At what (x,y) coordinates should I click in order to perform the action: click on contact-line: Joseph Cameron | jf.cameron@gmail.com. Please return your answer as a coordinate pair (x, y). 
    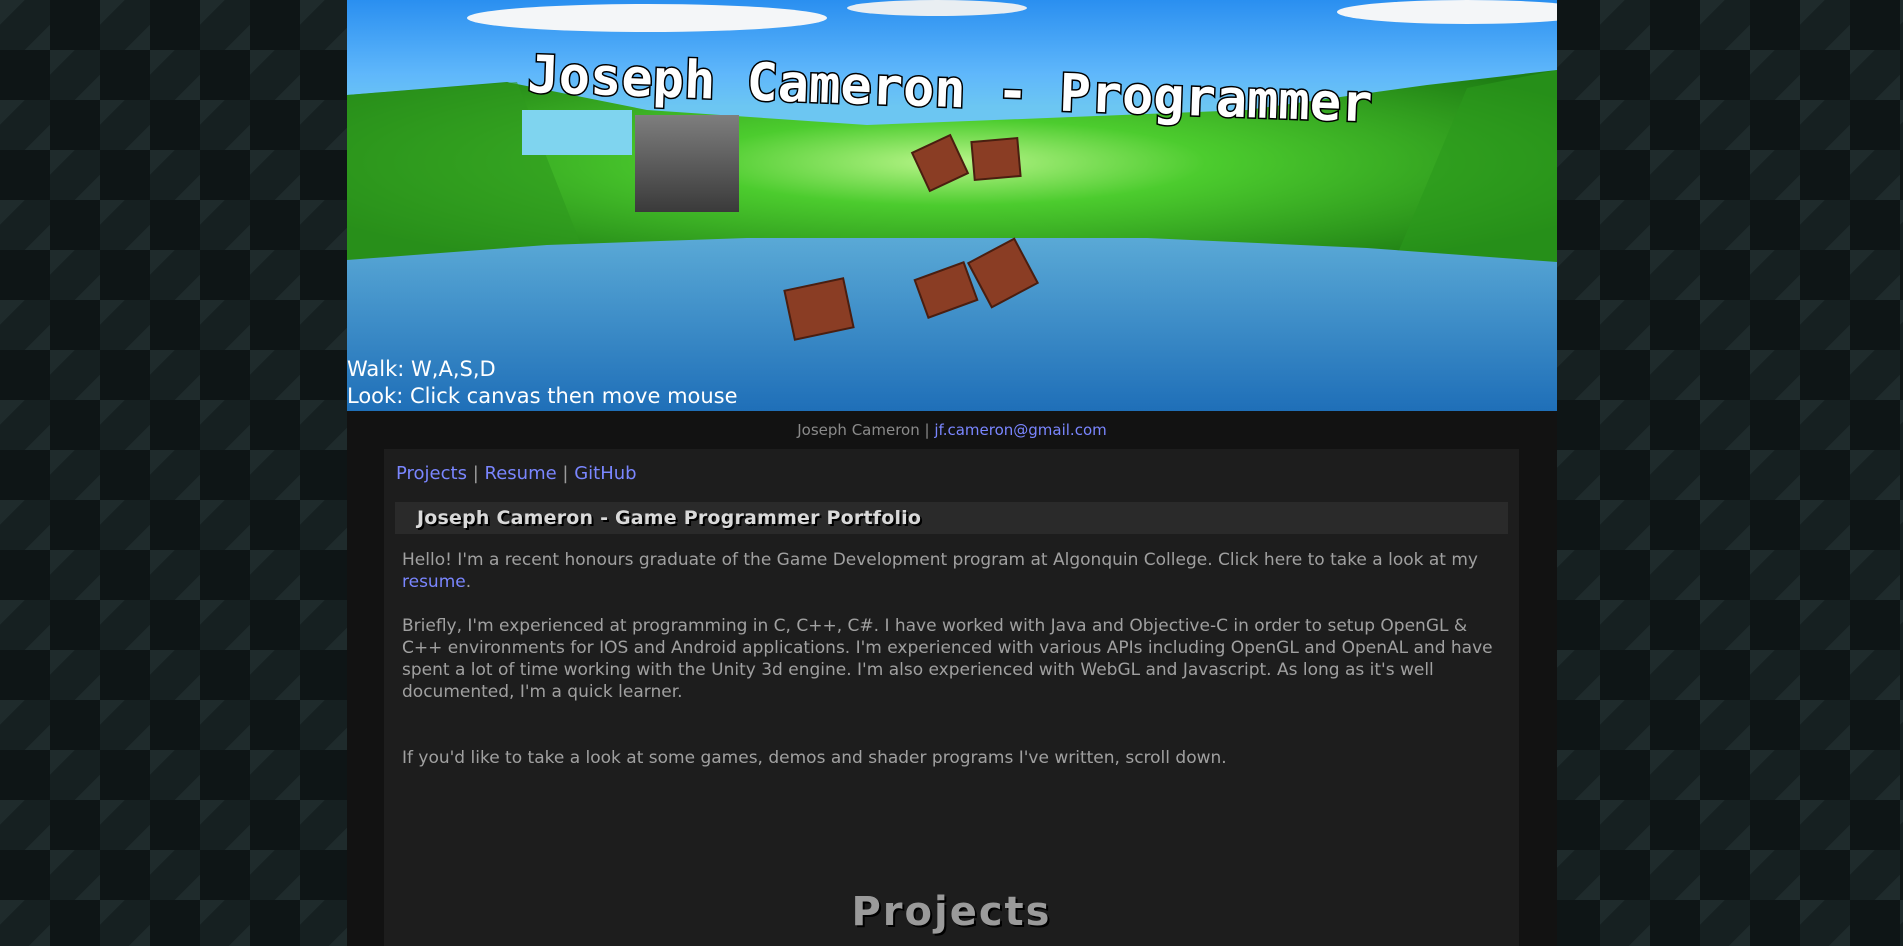
    Looking at the image, I should click on (952, 430).